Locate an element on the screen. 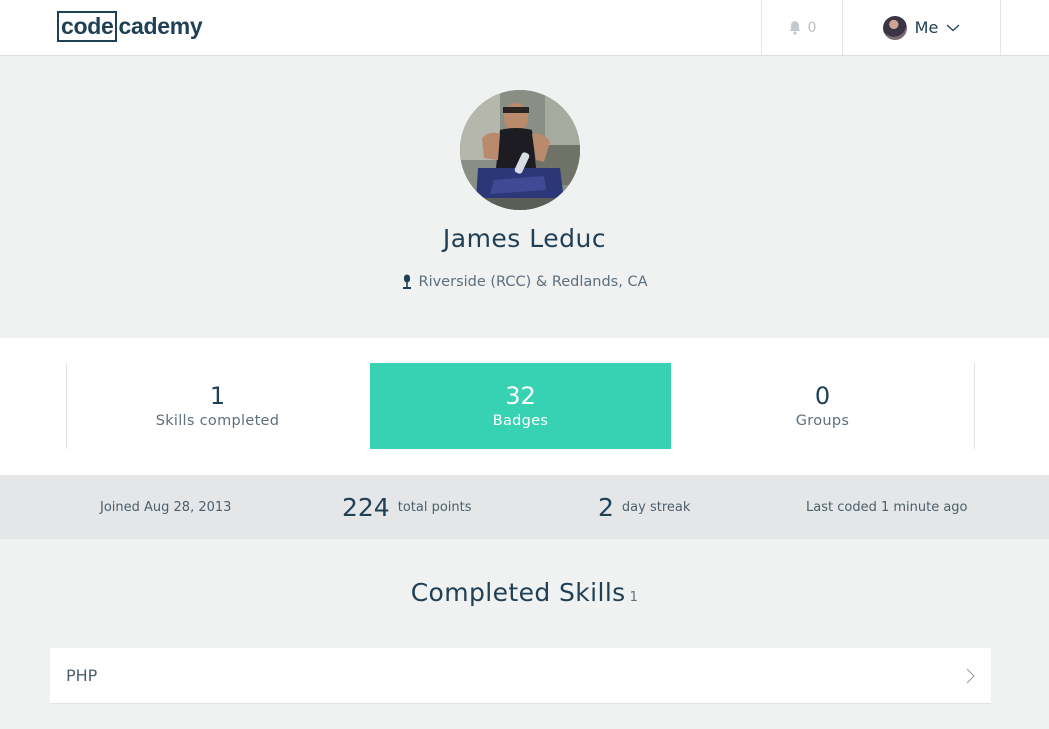 The width and height of the screenshot is (1049, 729). profile-avatar is located at coordinates (520, 150).